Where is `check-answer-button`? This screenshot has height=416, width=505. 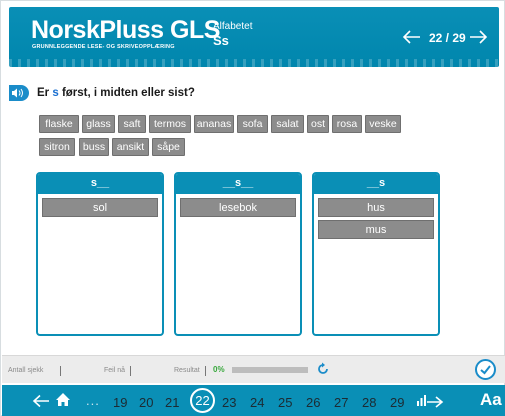
check-answer-button is located at coordinates (485, 369).